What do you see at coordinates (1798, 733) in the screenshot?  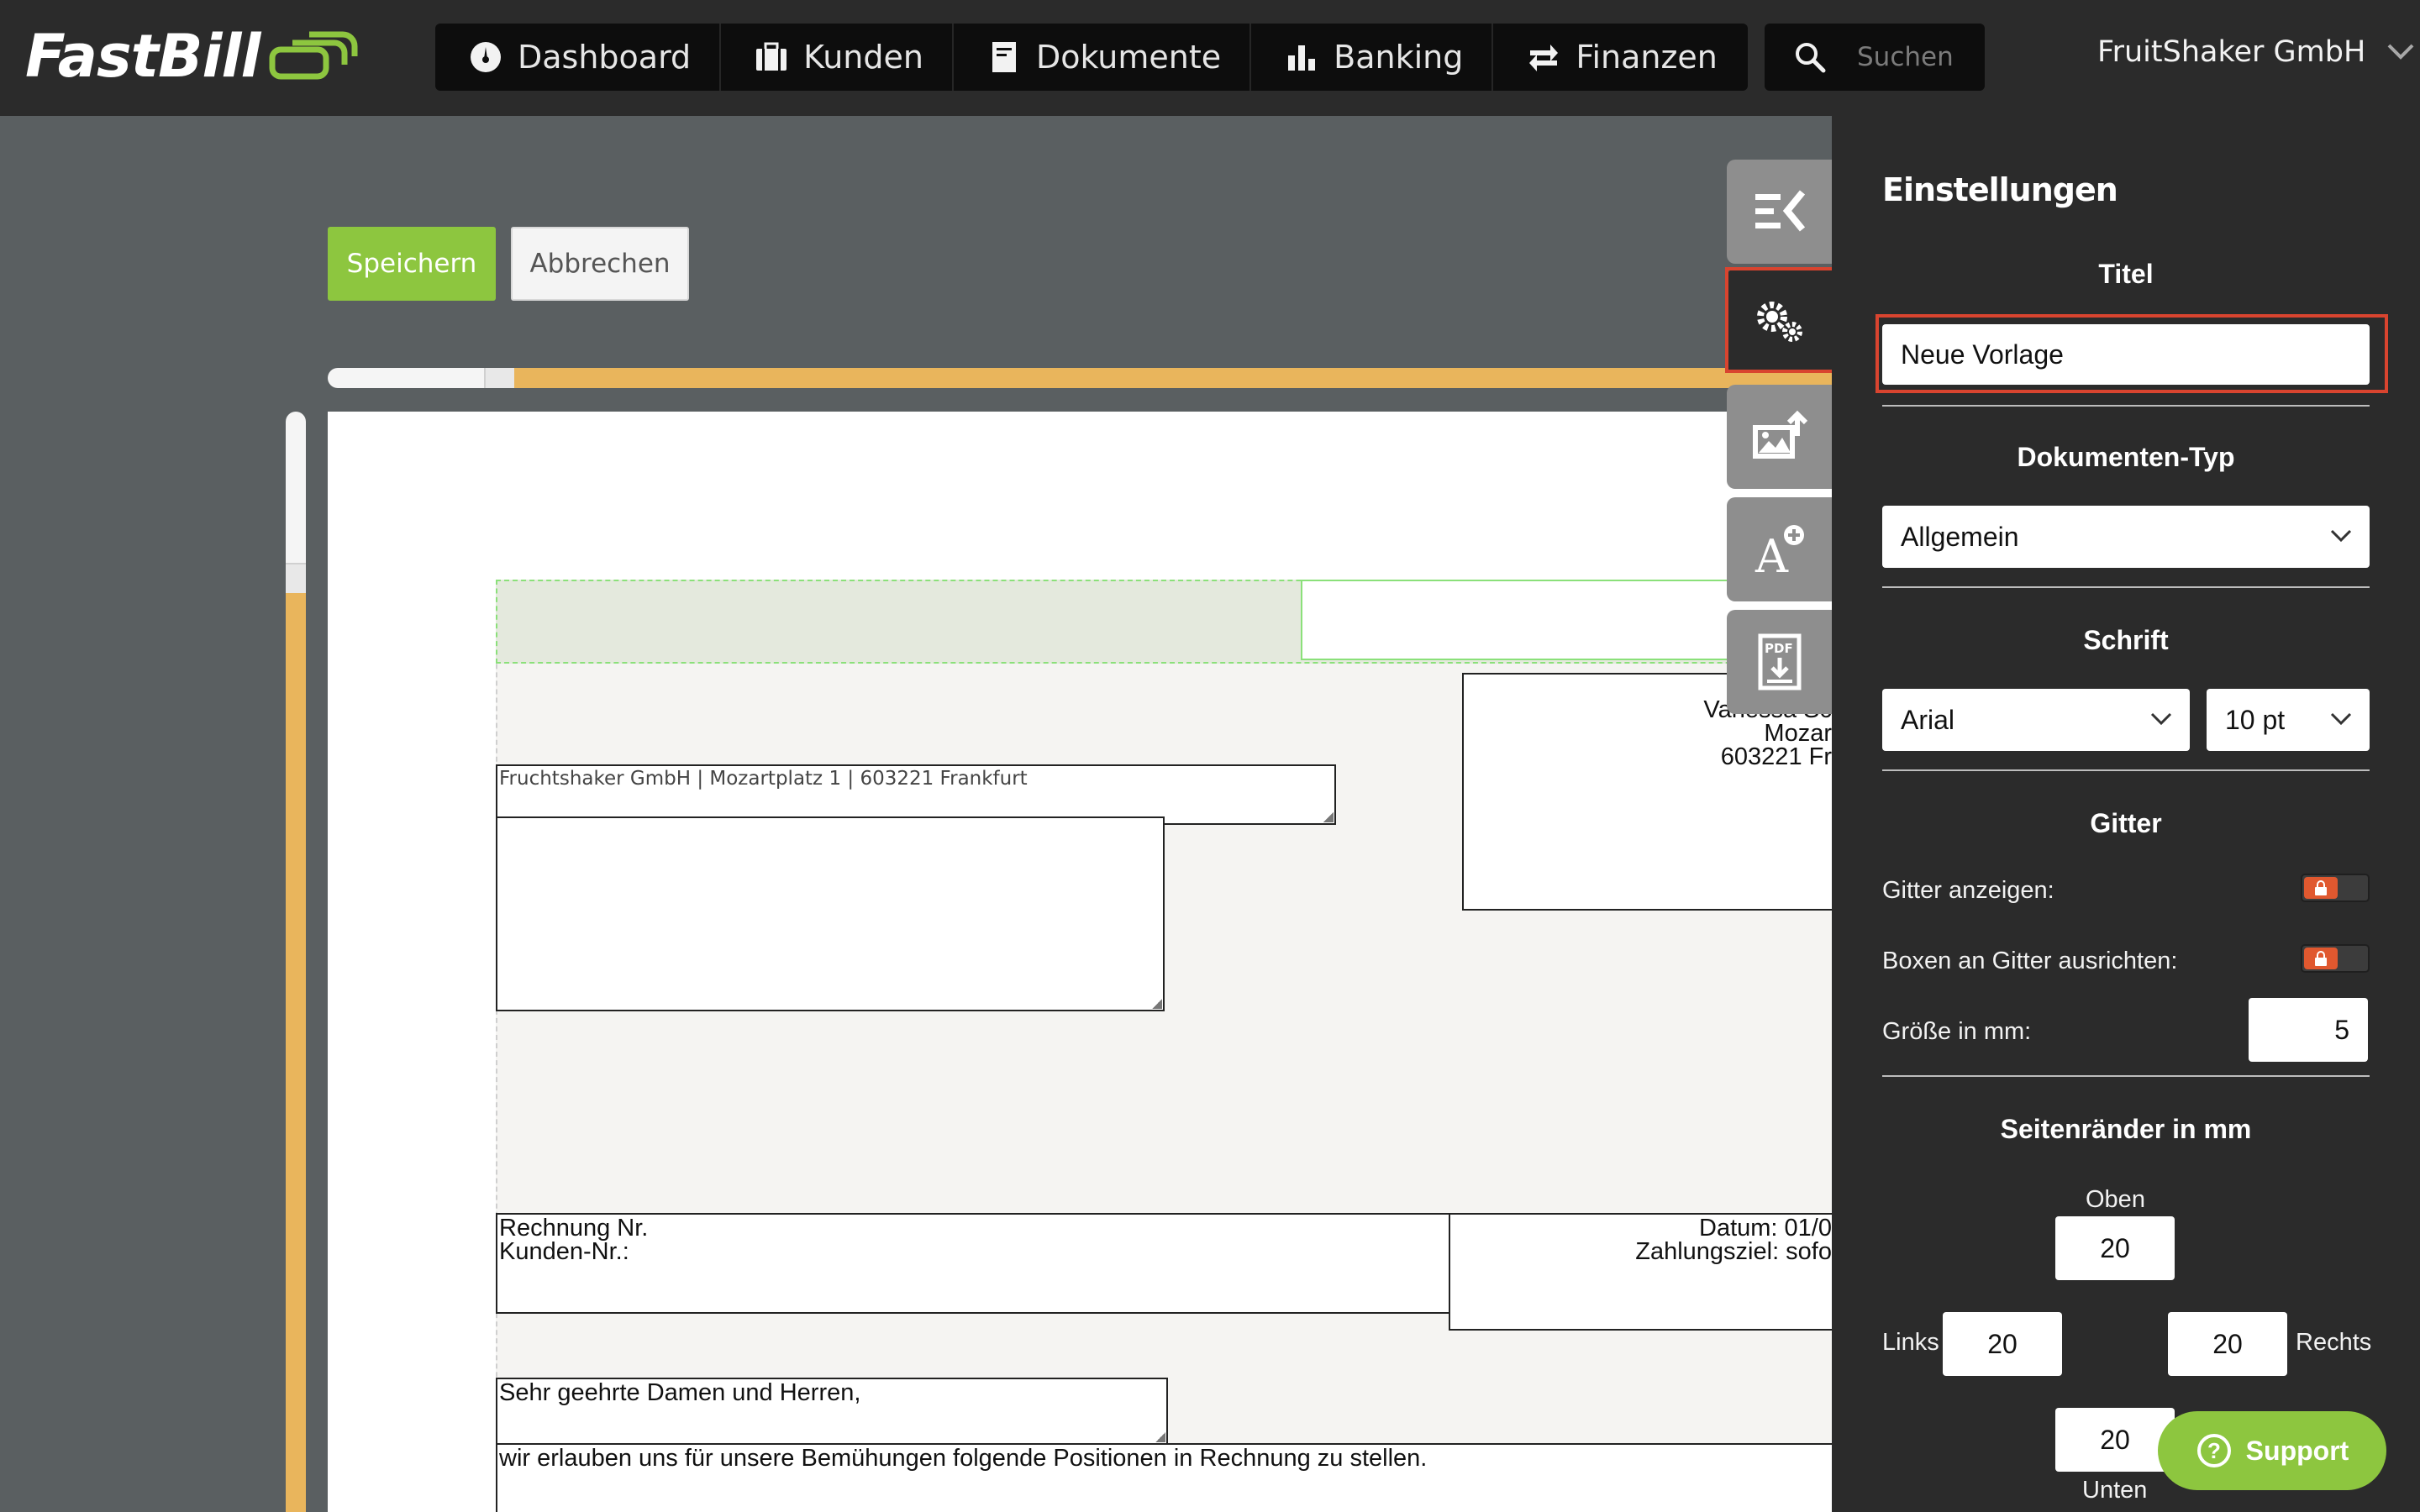 I see `sender-address-line: Mozar` at bounding box center [1798, 733].